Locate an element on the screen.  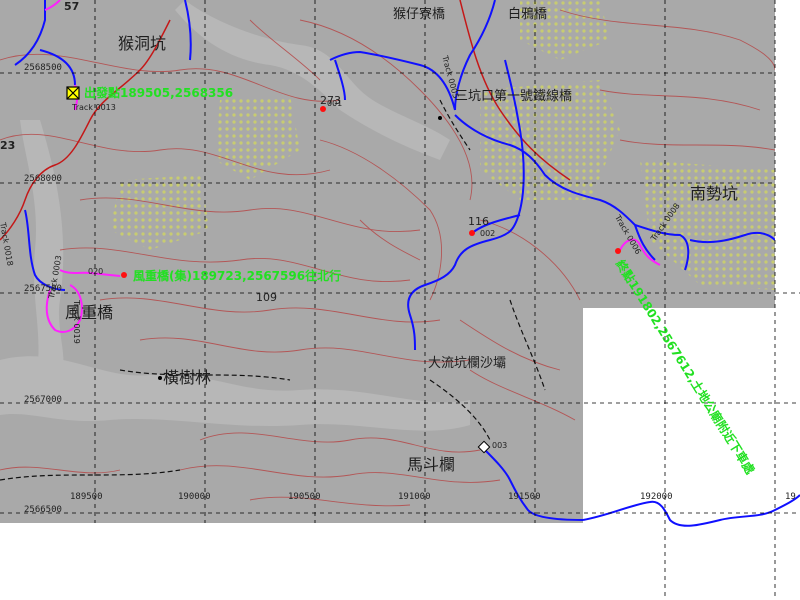
place-baiya-bridge: 白鴉橋 is located at coordinates (528, 14).